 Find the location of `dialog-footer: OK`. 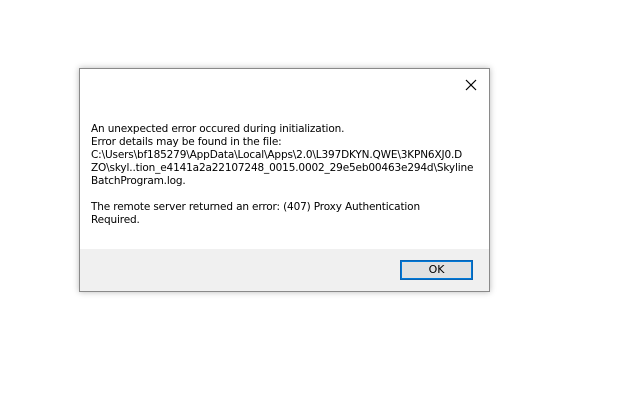

dialog-footer: OK is located at coordinates (284, 270).